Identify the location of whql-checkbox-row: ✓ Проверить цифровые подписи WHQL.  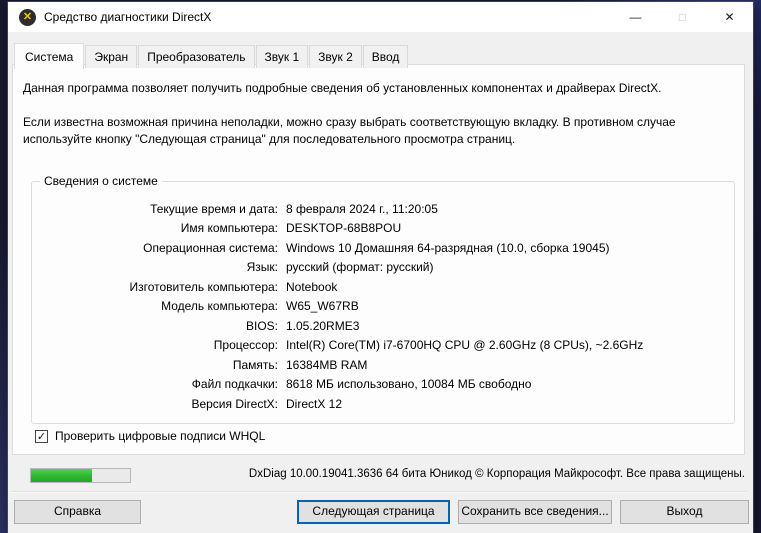
(150, 436).